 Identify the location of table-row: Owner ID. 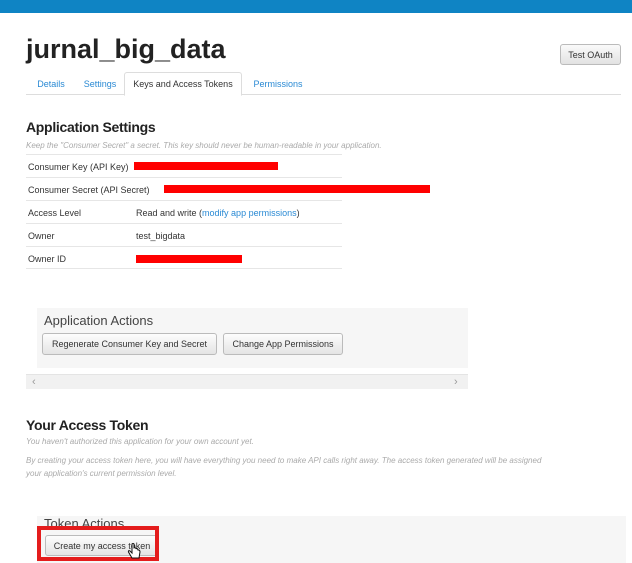
(184, 257).